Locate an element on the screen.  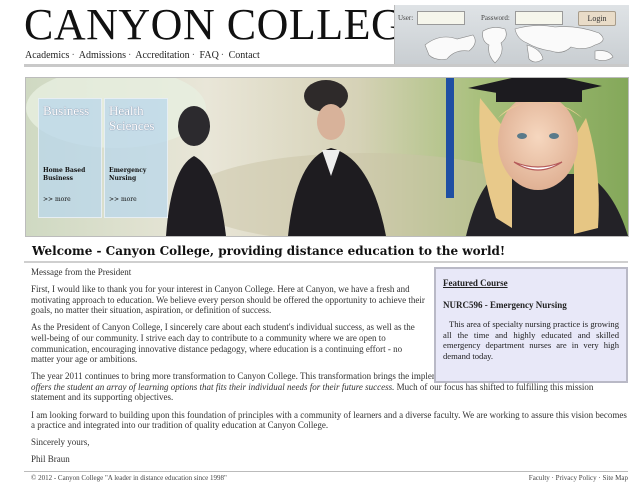
message-closing: Sincerely yours, is located at coordinates (60, 442).